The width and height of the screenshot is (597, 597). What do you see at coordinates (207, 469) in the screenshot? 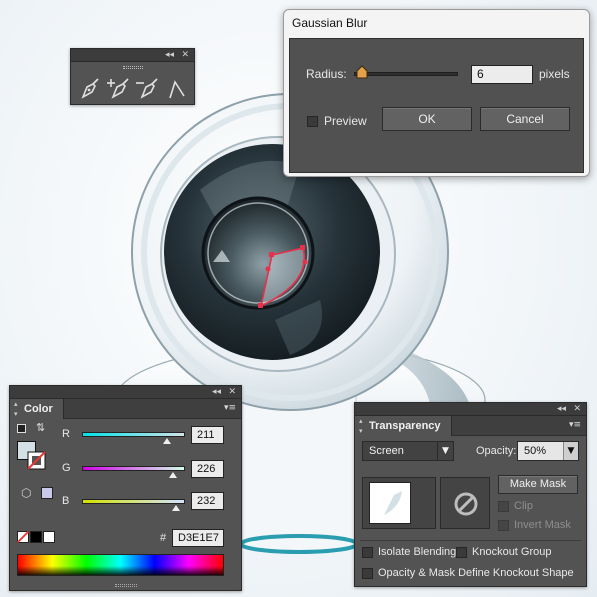
I see `channel-g-input: 226` at bounding box center [207, 469].